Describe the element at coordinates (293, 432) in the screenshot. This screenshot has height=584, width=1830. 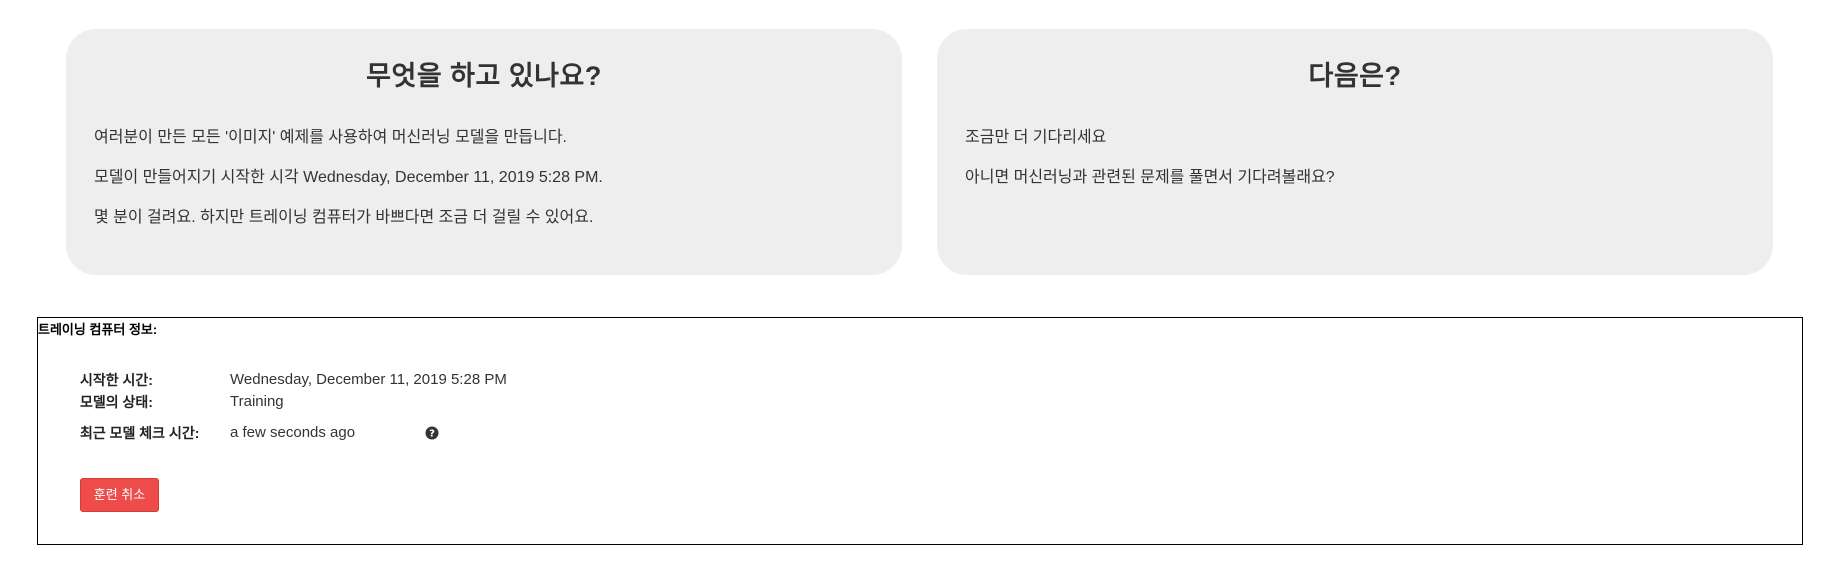
I see `last-check-value: a few seconds ago` at that location.